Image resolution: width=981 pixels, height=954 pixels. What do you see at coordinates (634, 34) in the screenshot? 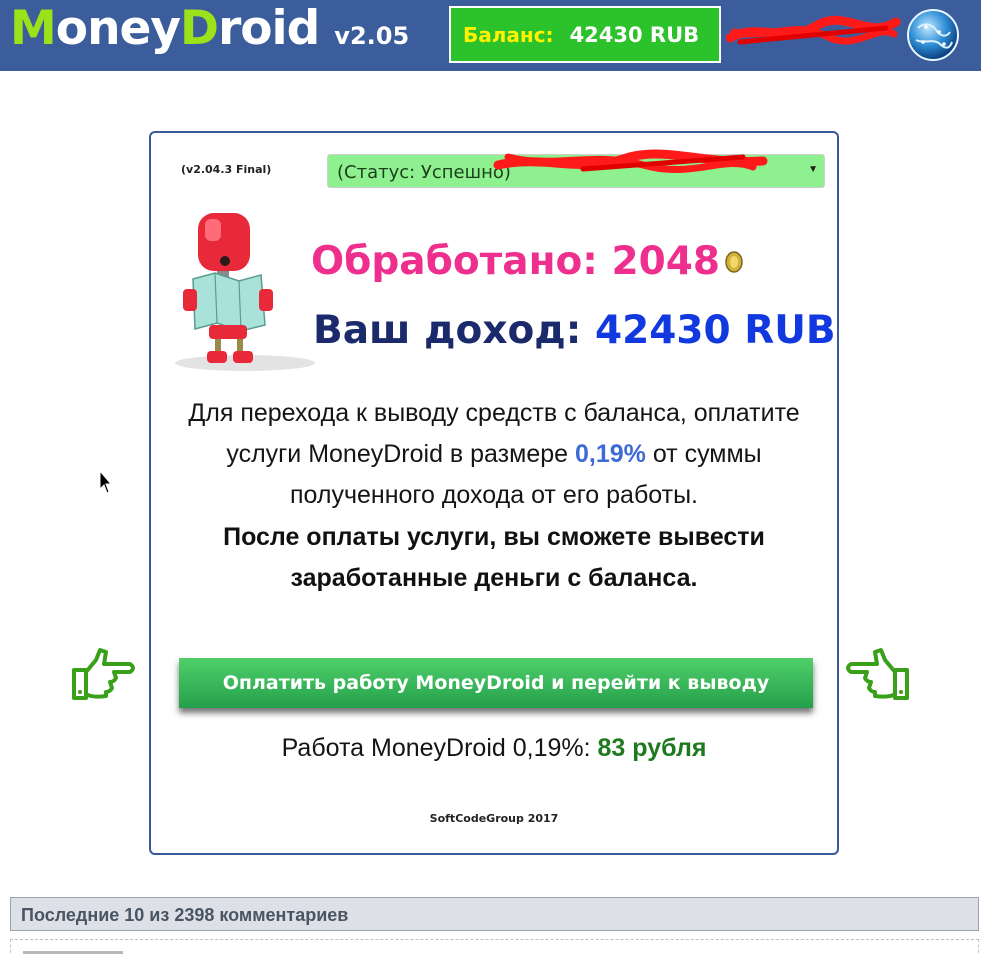
I see `balance-value: 42430 RUB` at bounding box center [634, 34].